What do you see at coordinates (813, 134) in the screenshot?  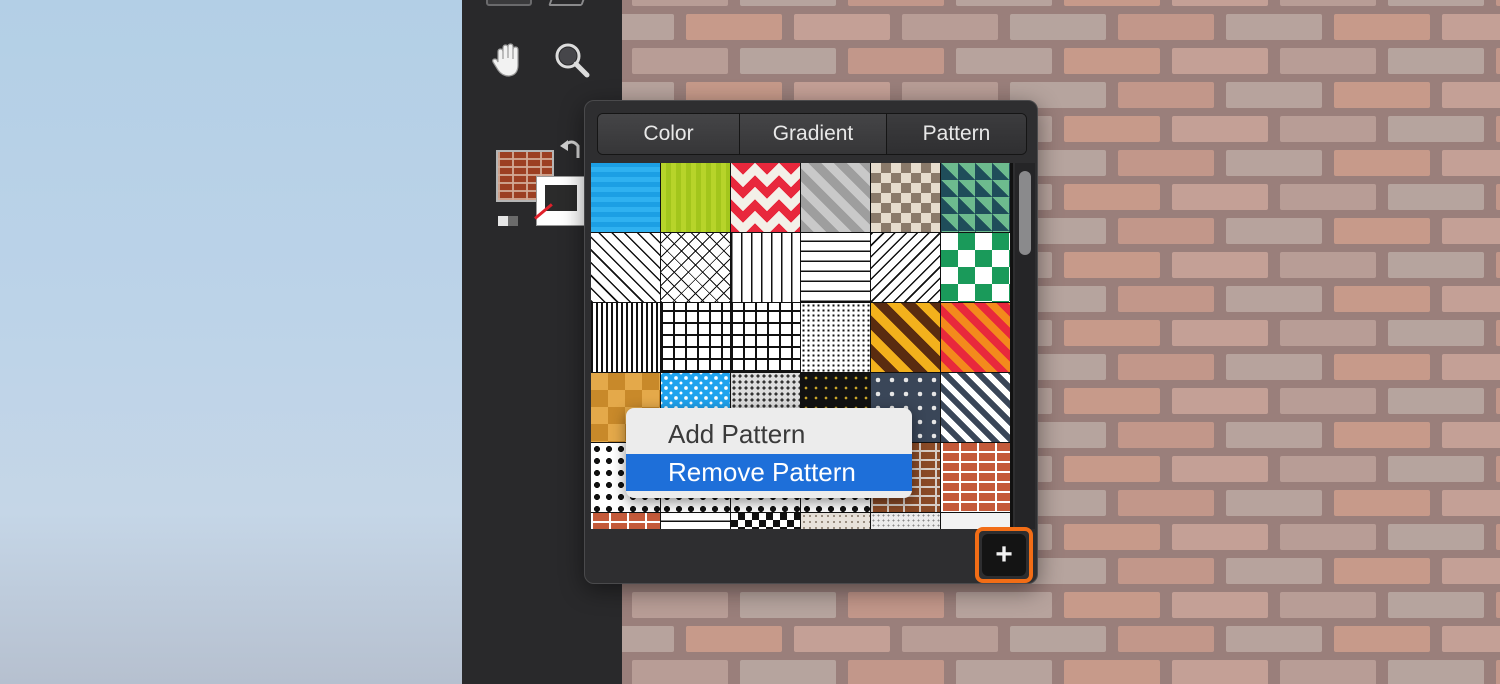 I see `tab-gradient: Gradient` at bounding box center [813, 134].